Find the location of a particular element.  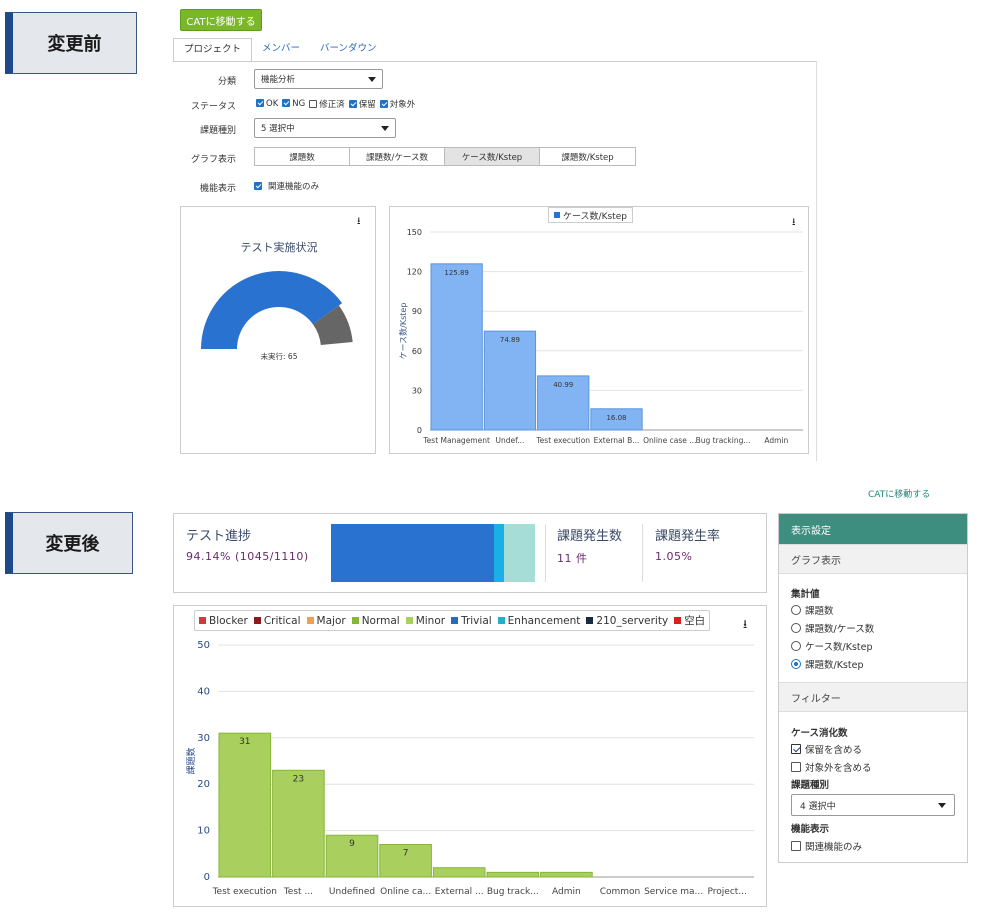

status-option-label: 対象外 is located at coordinates (402, 105).